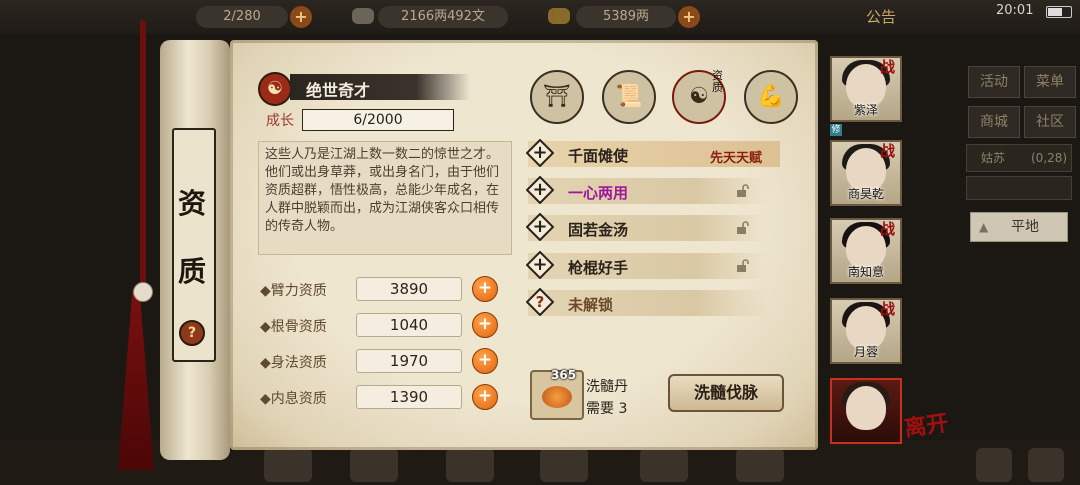 This screenshot has width=1080, height=485. I want to click on pill-count: 365, so click(564, 375).